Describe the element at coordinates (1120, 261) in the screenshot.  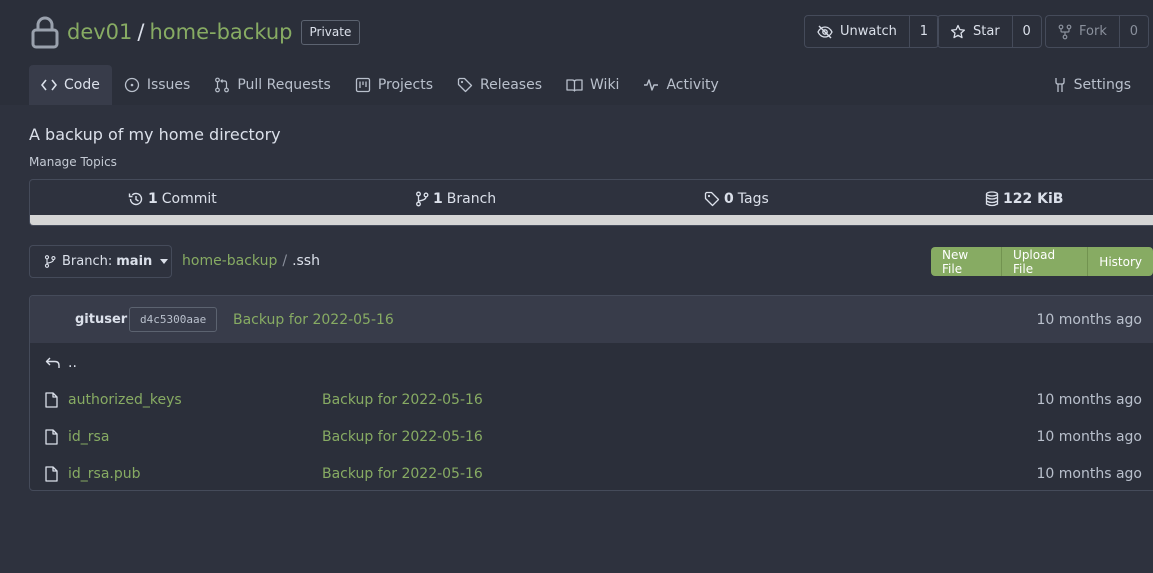
I see `history-button: History` at that location.